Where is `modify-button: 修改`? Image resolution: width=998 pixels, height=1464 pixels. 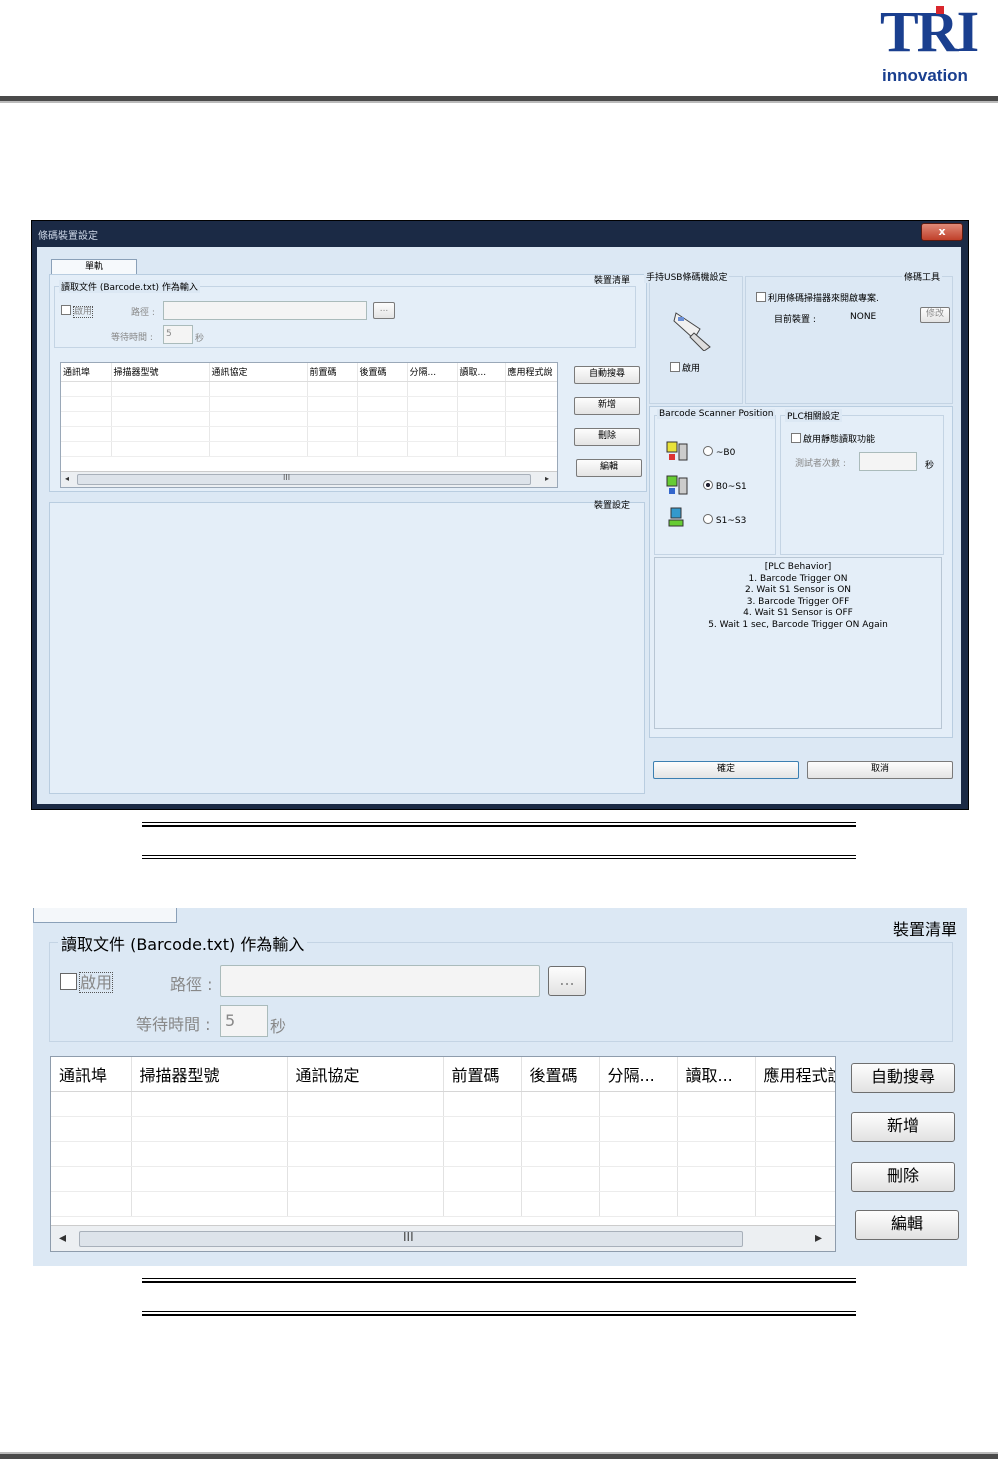
modify-button: 修改 is located at coordinates (935, 315).